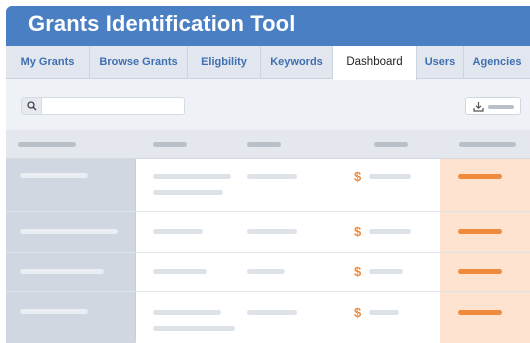 The height and width of the screenshot is (343, 530). I want to click on tab-eligibility: Eligbility, so click(224, 62).